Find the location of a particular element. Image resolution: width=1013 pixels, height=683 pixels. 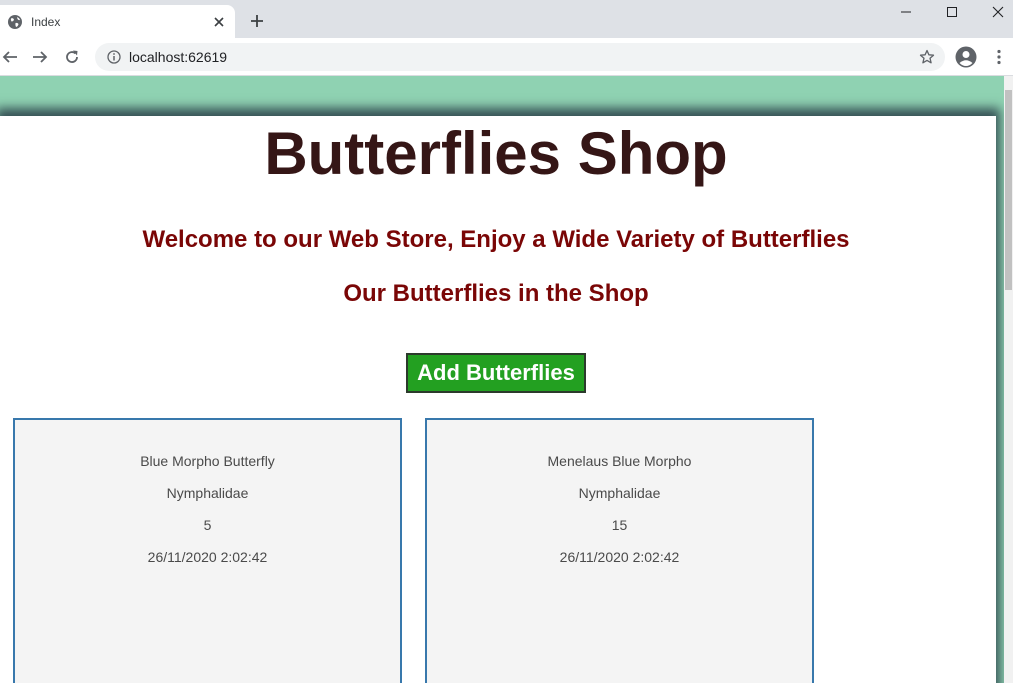

section-heading: Our Butterflies in the Shop is located at coordinates (496, 293).